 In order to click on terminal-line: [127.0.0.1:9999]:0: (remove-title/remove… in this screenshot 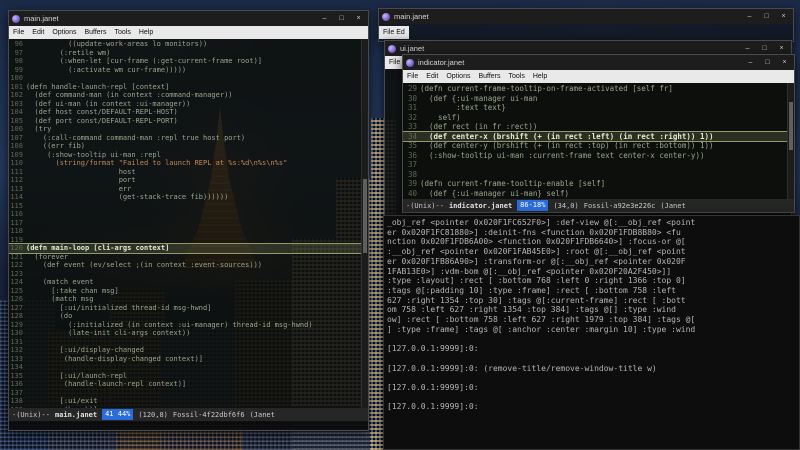, I will do `click(522, 368)`.